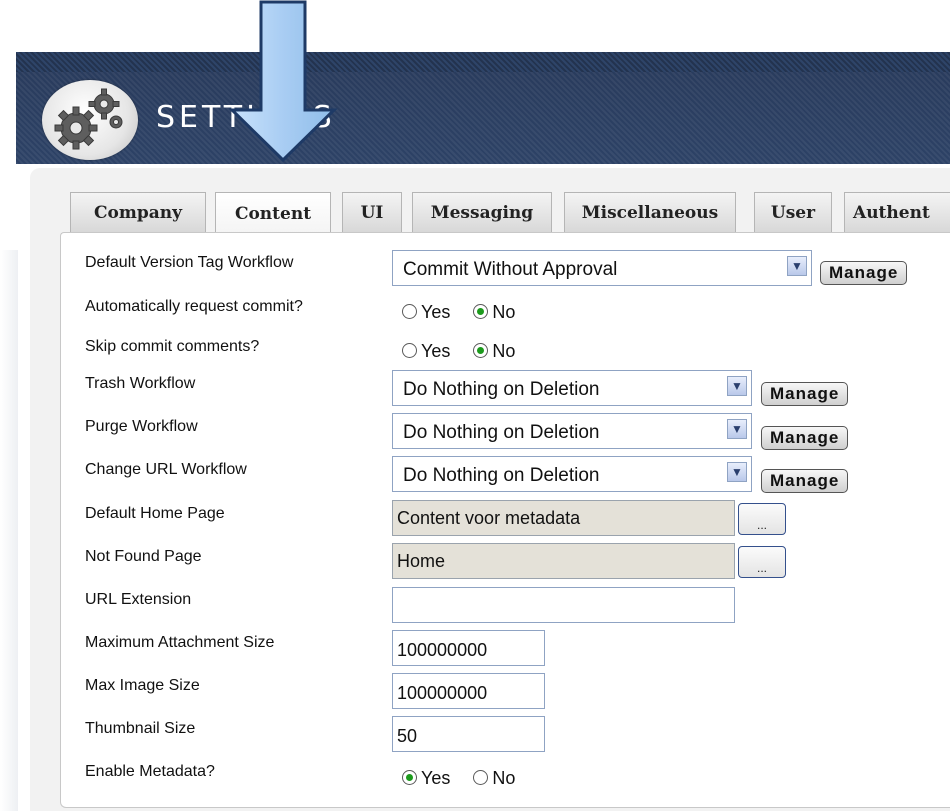 The width and height of the screenshot is (950, 811). Describe the element at coordinates (468, 648) in the screenshot. I see `max-attachment-size-input: 100000000` at that location.